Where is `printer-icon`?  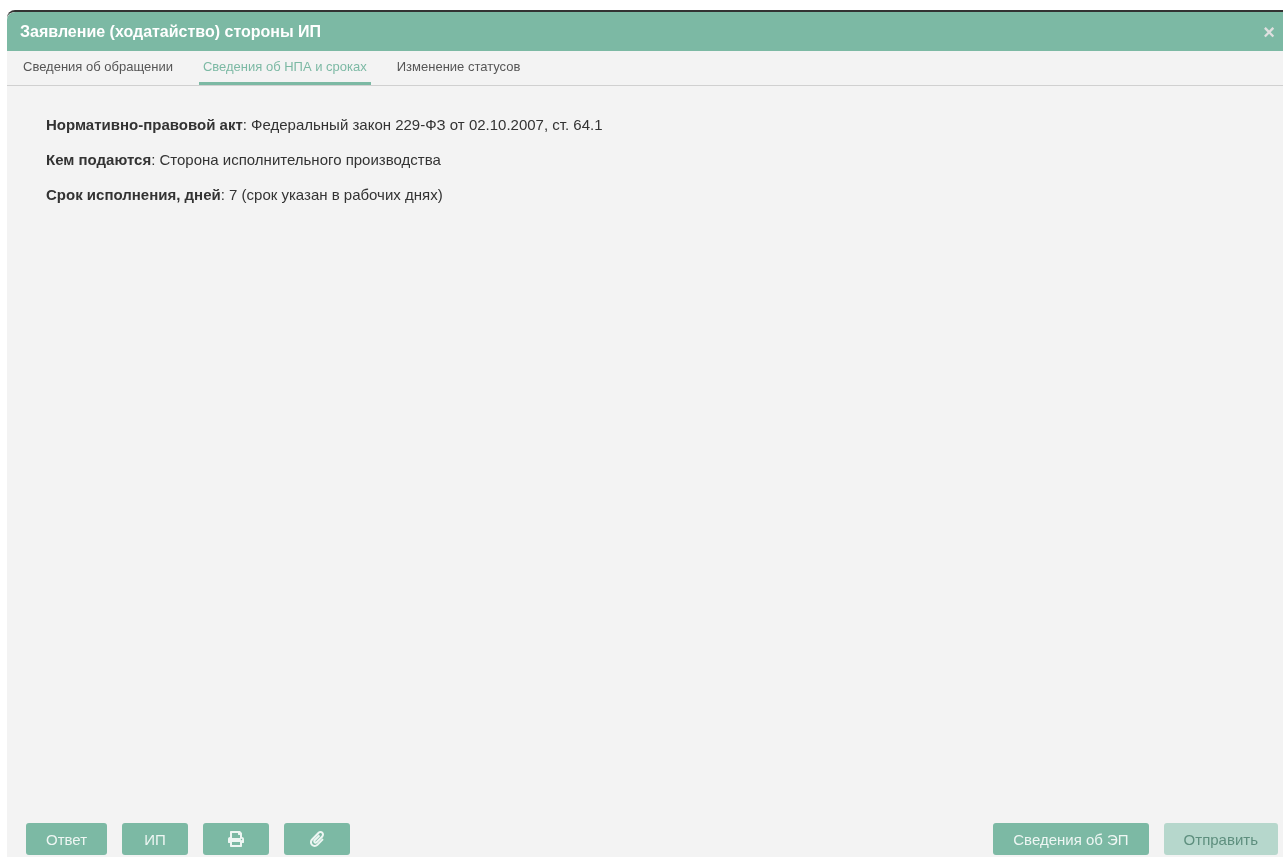 printer-icon is located at coordinates (236, 839).